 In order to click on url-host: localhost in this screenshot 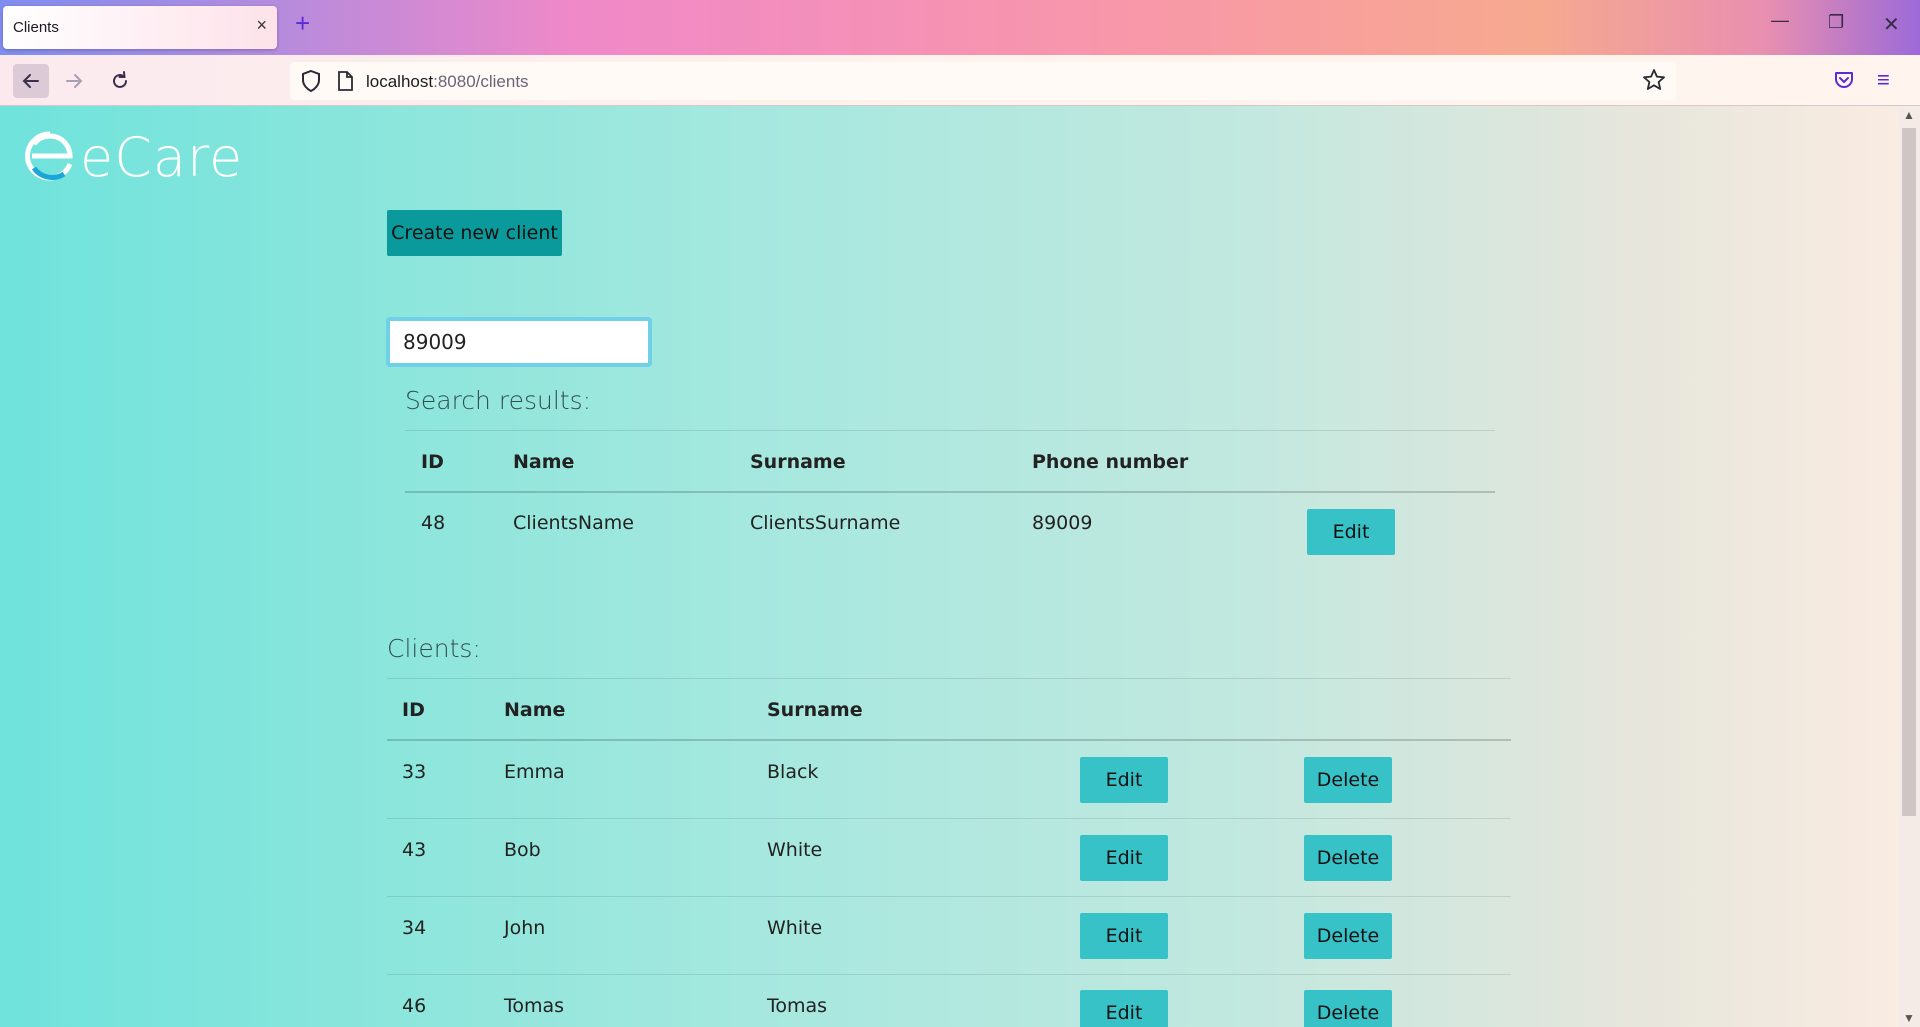, I will do `click(400, 81)`.